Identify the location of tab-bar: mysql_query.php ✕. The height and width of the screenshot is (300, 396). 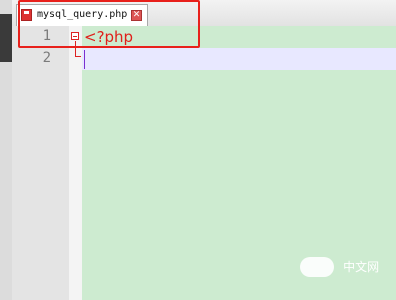
(204, 13).